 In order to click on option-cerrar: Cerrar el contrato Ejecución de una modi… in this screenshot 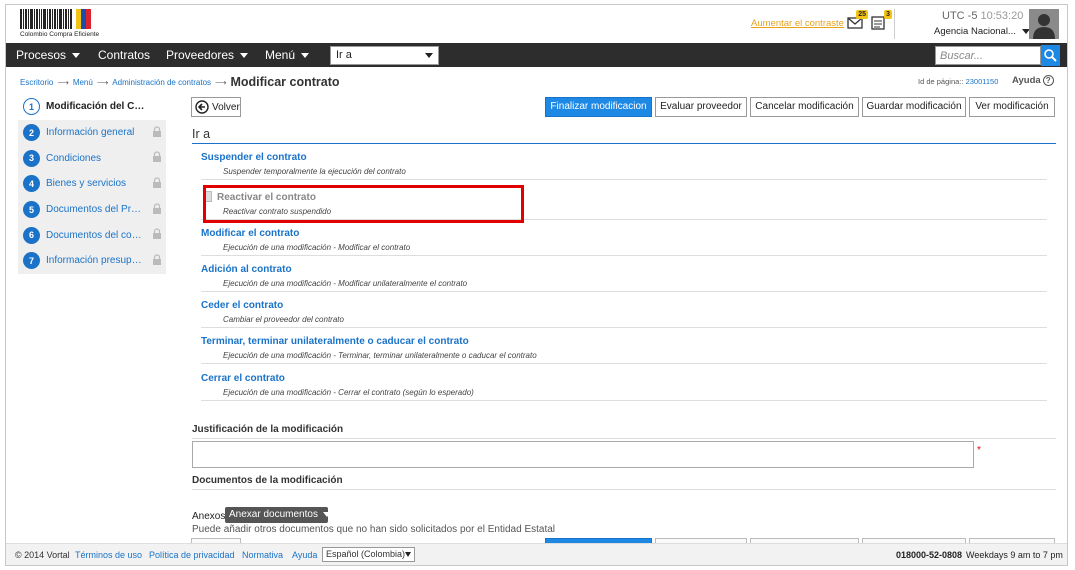, I will do `click(624, 387)`.